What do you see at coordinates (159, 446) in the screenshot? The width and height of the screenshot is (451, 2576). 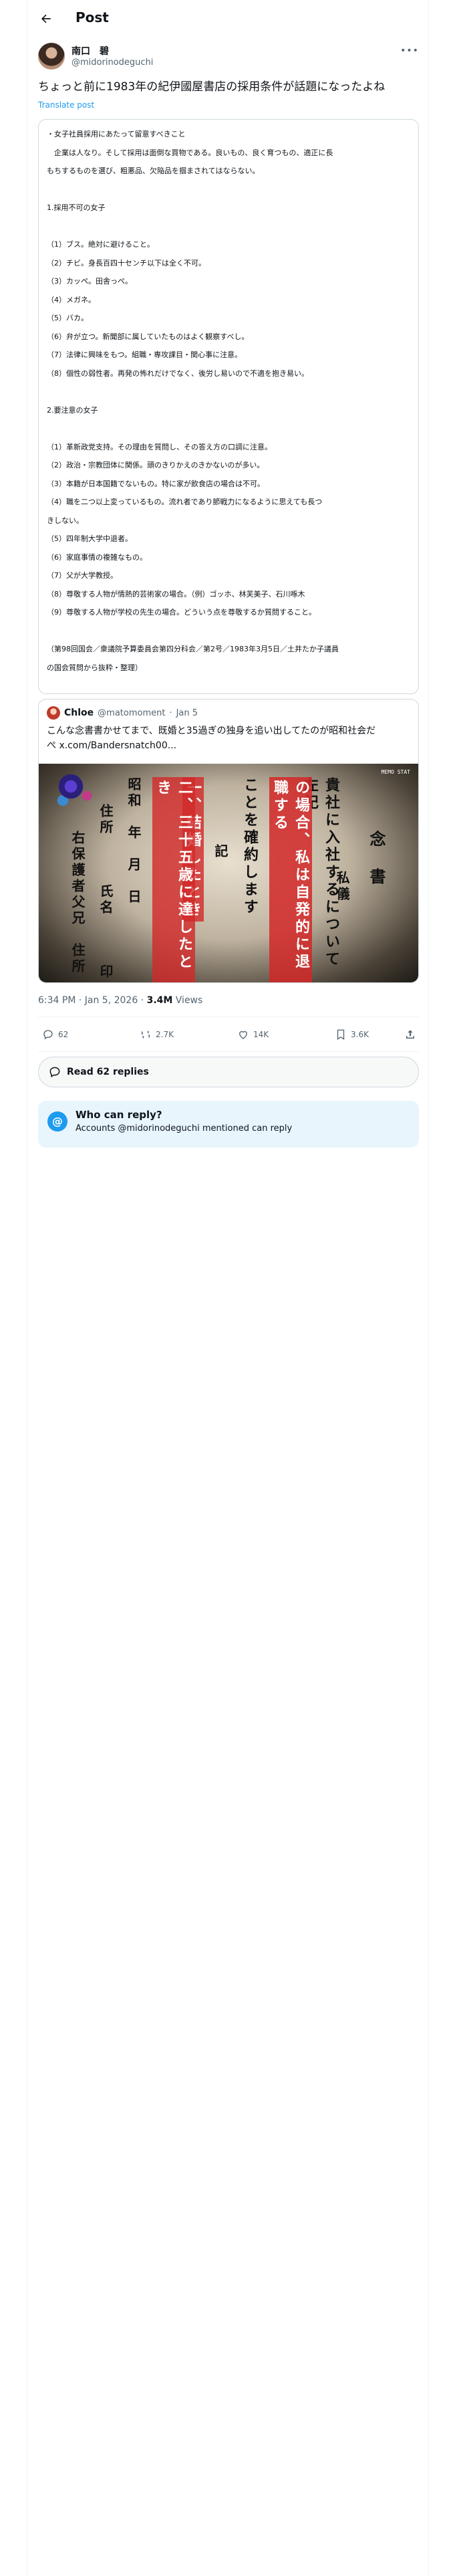 I see `card-line: （1）革新政党支持。その理由を質問し、その答え方の口調に注意。` at bounding box center [159, 446].